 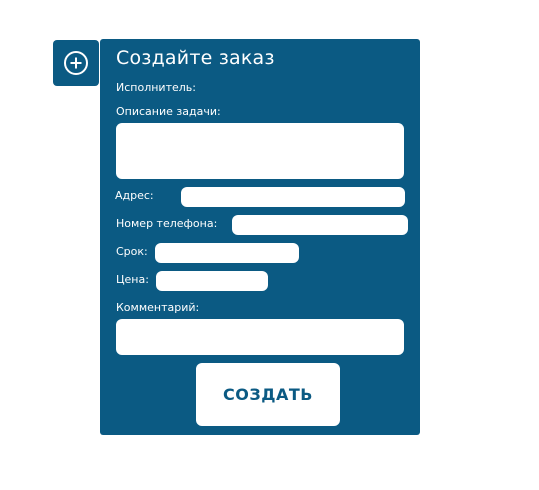 What do you see at coordinates (132, 251) in the screenshot?
I see `deadline-label: Срок:` at bounding box center [132, 251].